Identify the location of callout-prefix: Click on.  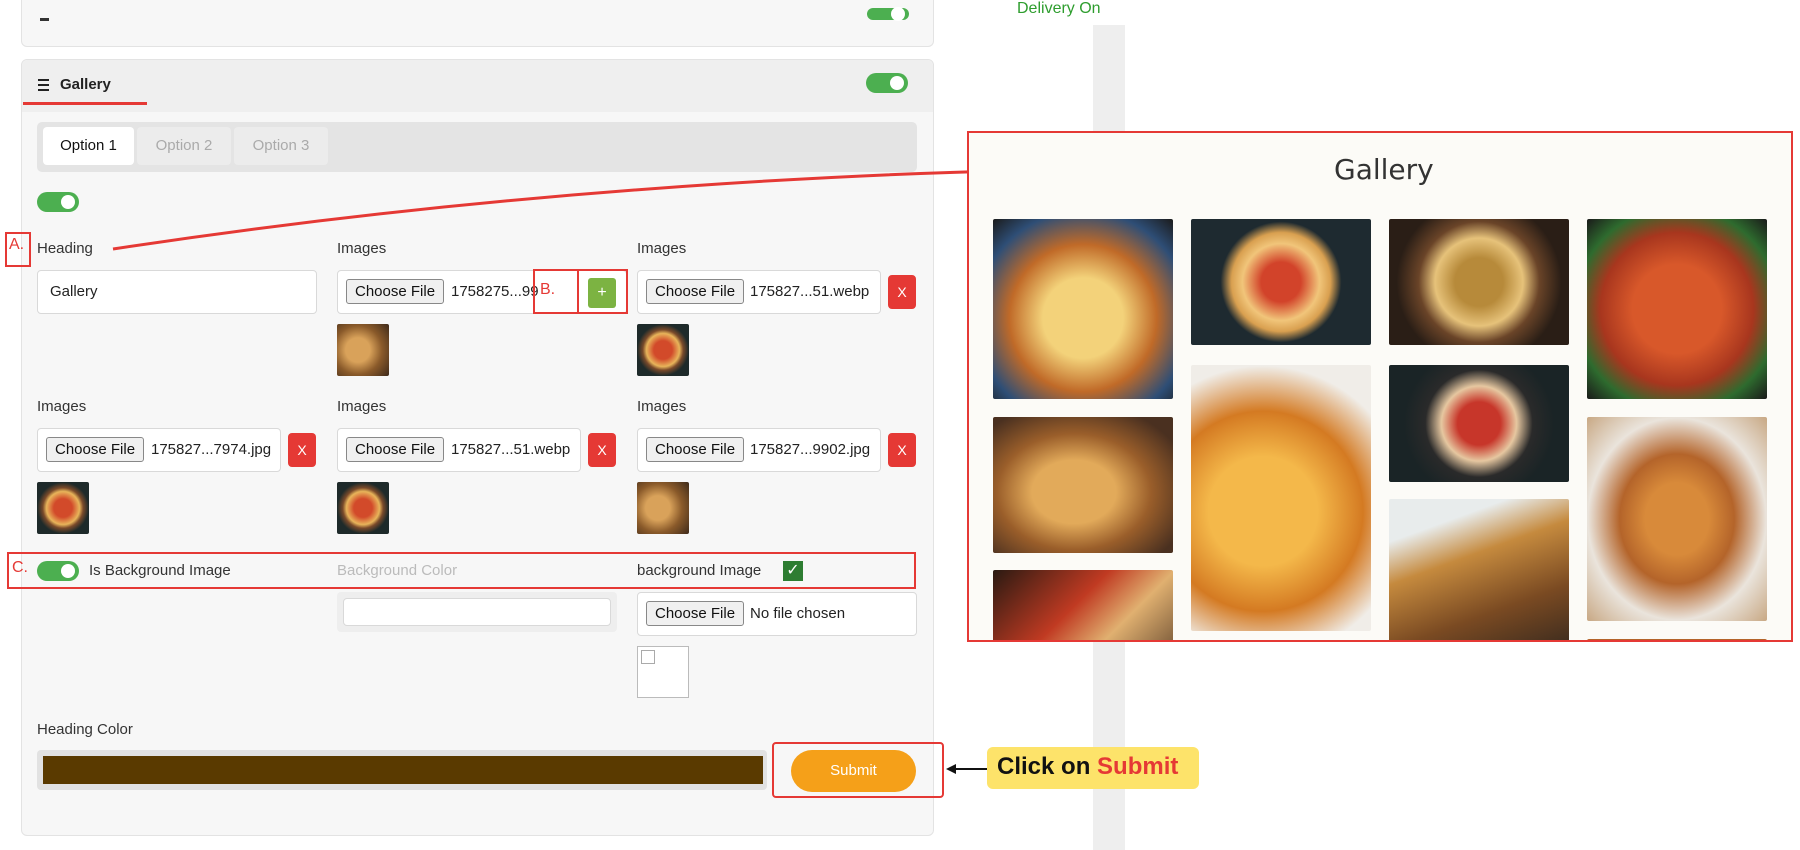
(1047, 766).